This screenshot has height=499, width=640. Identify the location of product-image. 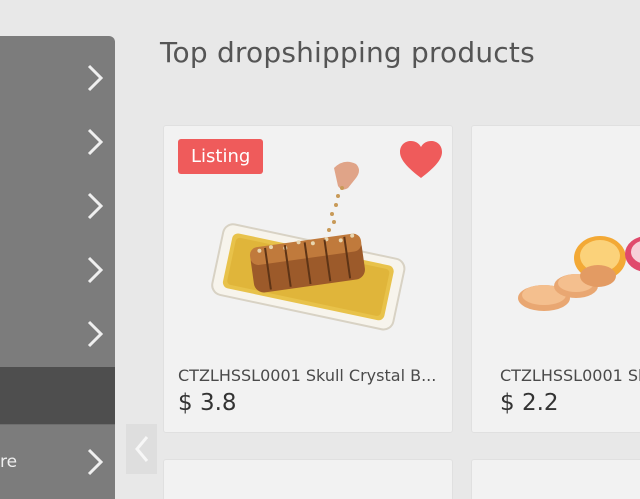
(579, 273).